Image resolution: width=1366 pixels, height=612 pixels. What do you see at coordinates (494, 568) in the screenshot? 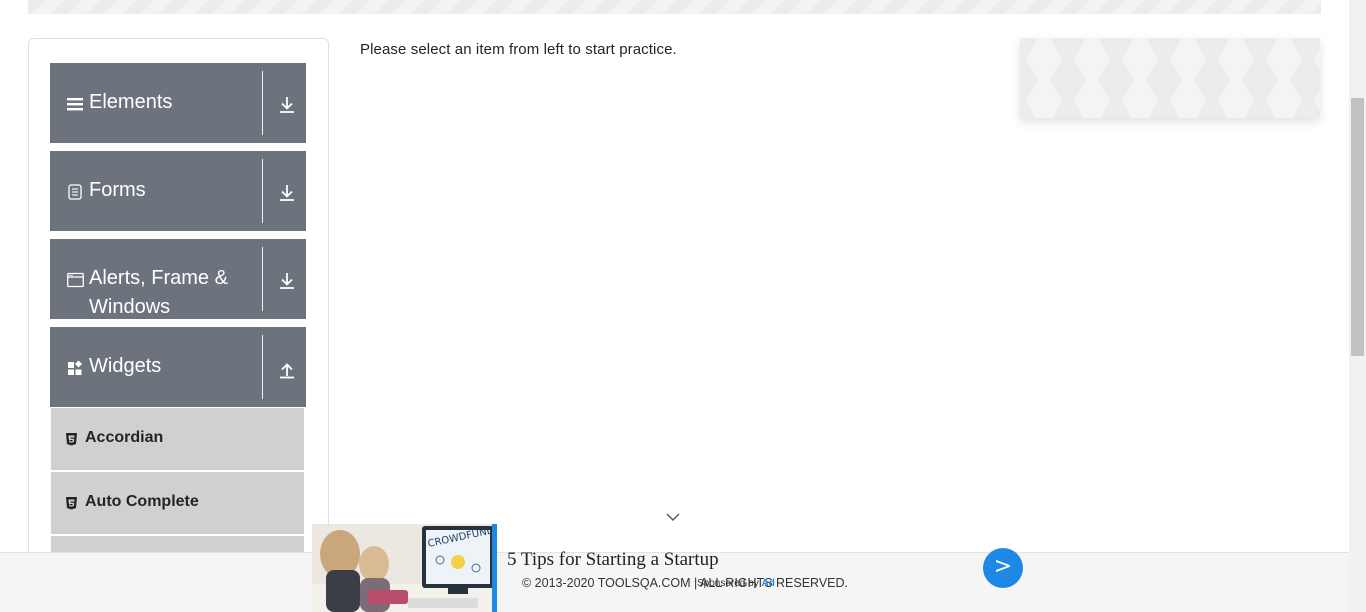
I see `ad-accent-bar` at bounding box center [494, 568].